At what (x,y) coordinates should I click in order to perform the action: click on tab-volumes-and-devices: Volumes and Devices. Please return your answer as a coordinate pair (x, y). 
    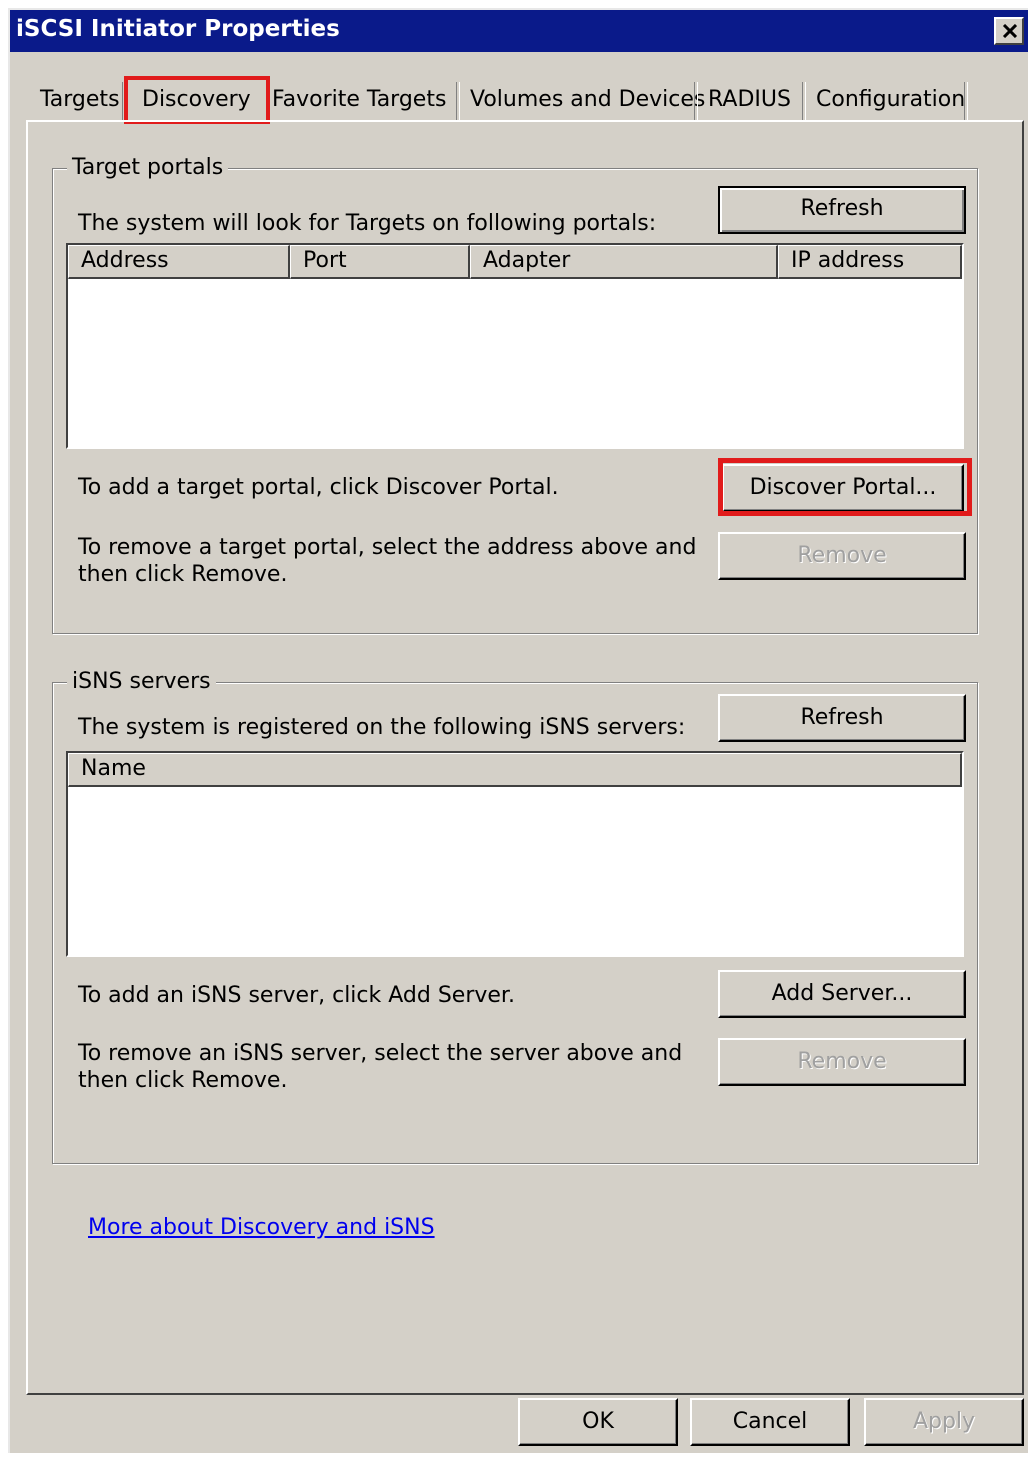
    Looking at the image, I should click on (587, 100).